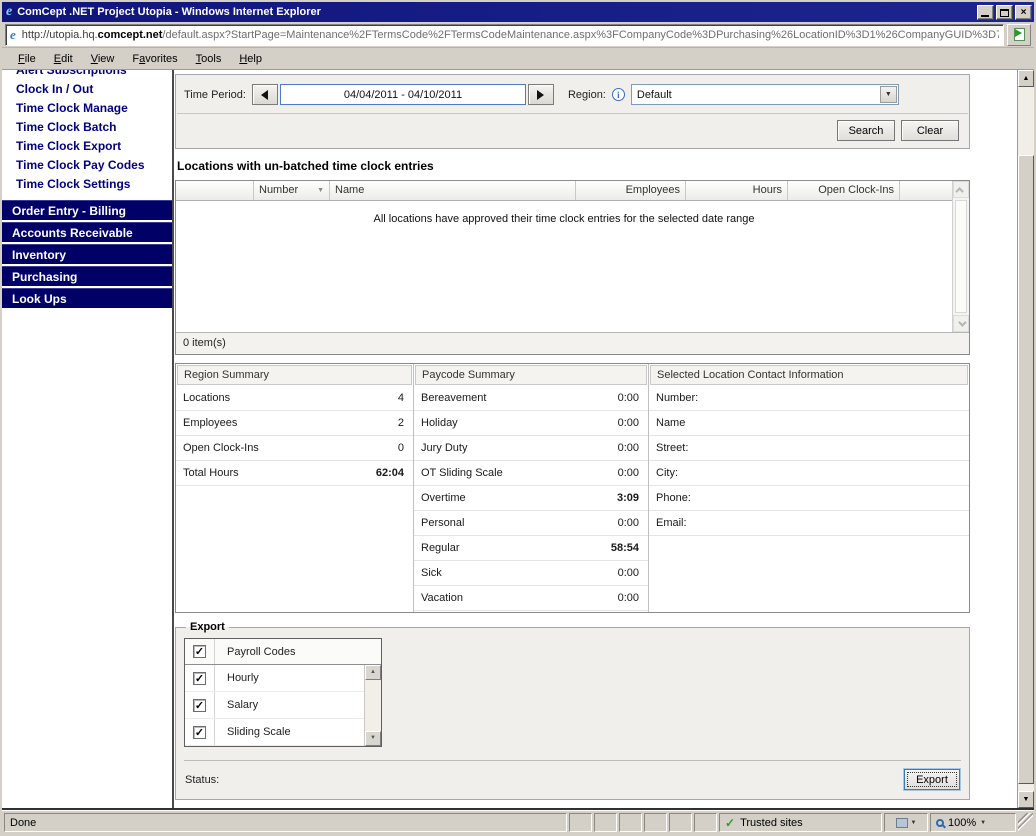 The image size is (1036, 836). I want to click on payroll-codes-checkbox, so click(199, 651).